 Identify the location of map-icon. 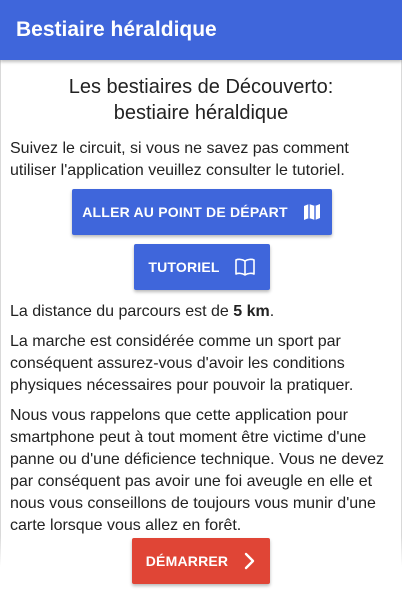
(312, 212).